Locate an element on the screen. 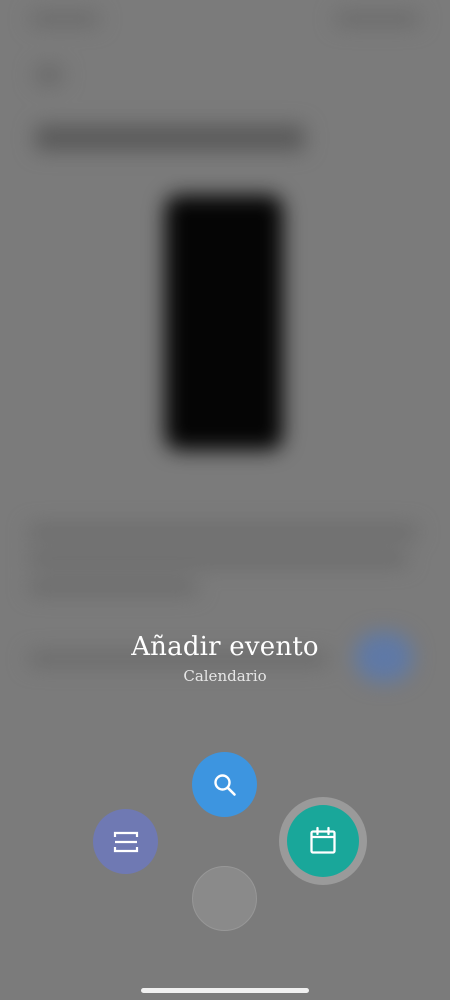 This screenshot has width=450, height=1000. home-indicator is located at coordinates (225, 990).